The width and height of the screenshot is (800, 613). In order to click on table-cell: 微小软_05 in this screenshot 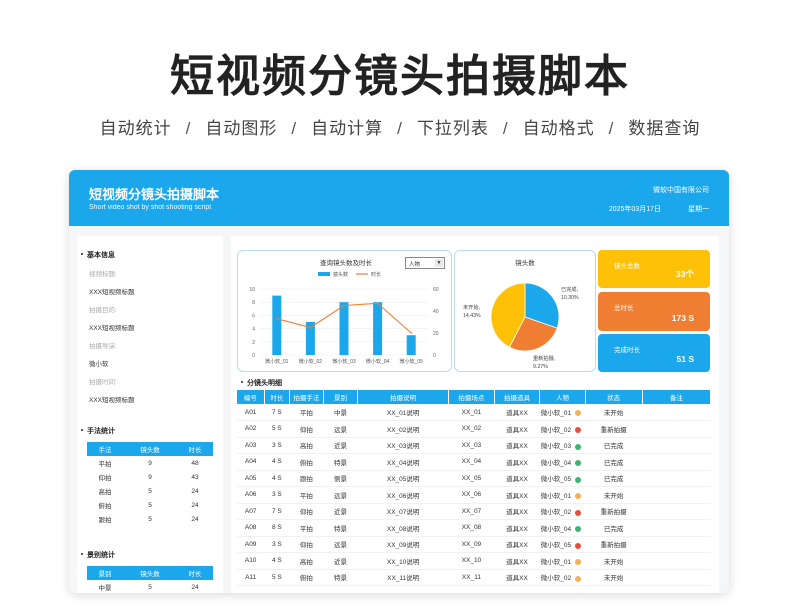, I will do `click(562, 544)`.